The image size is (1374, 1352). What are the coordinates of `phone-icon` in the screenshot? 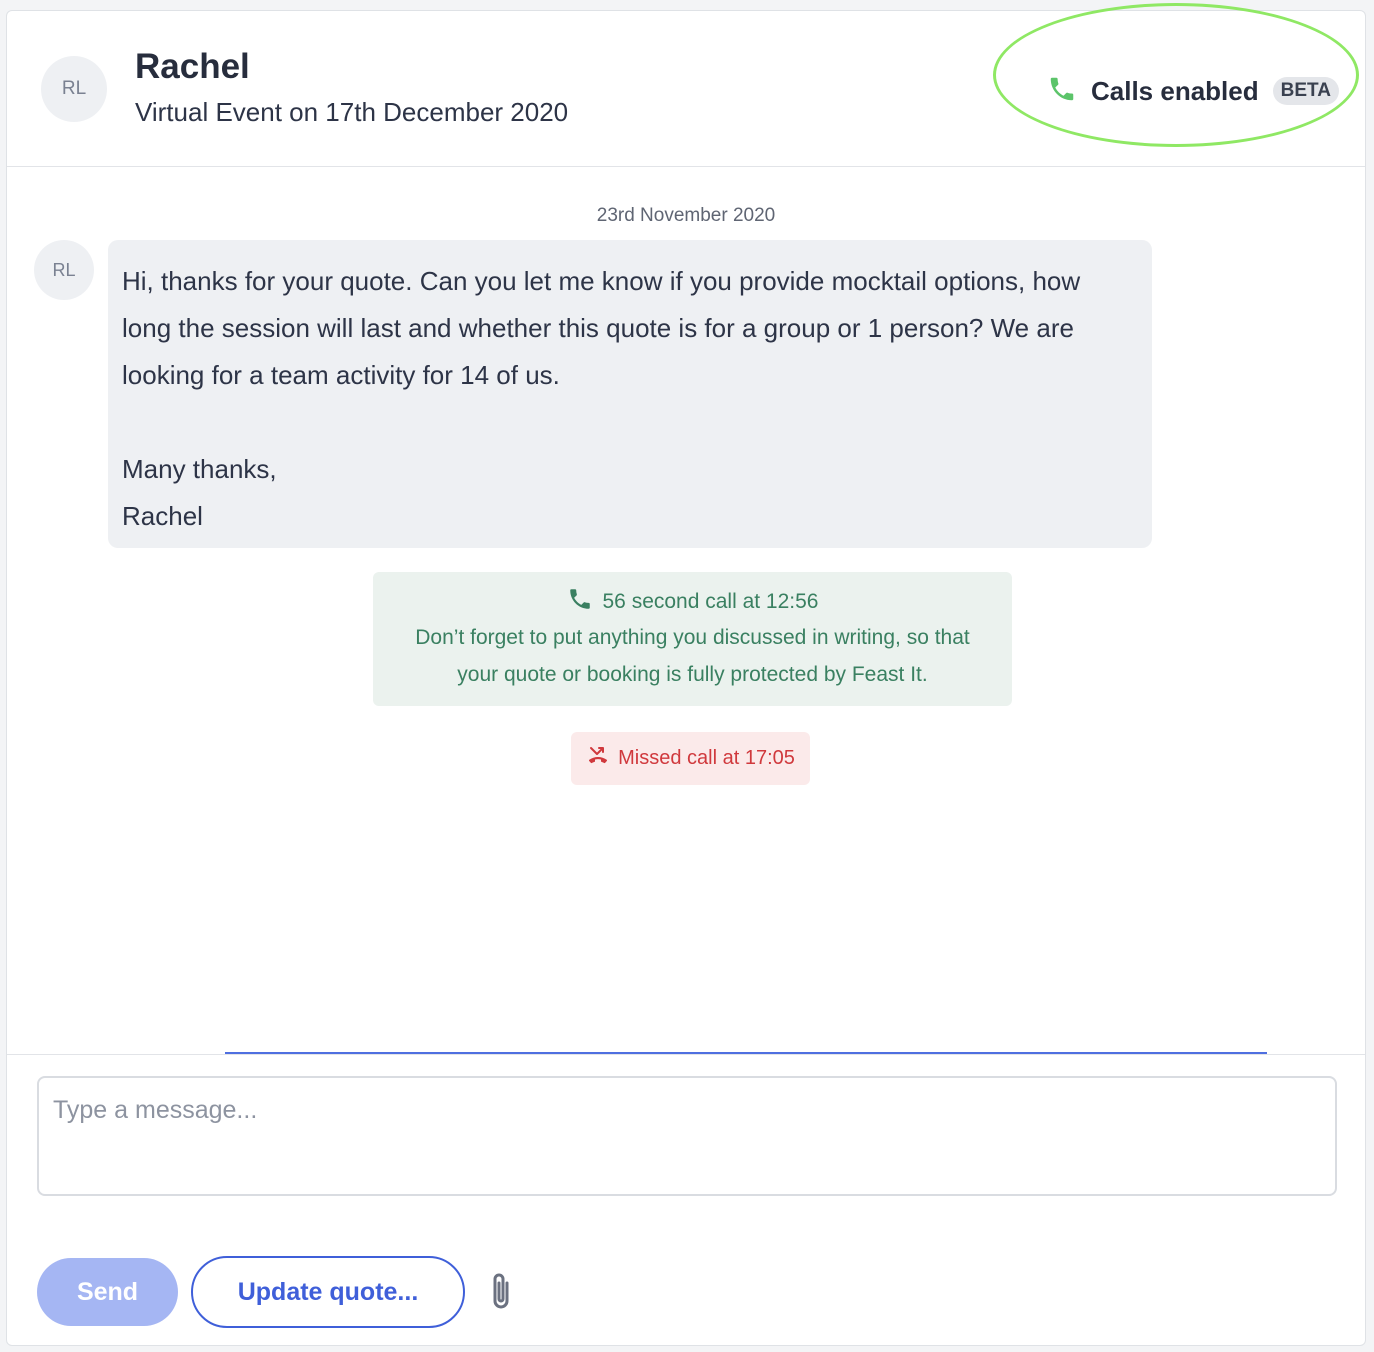 It's located at (585, 602).